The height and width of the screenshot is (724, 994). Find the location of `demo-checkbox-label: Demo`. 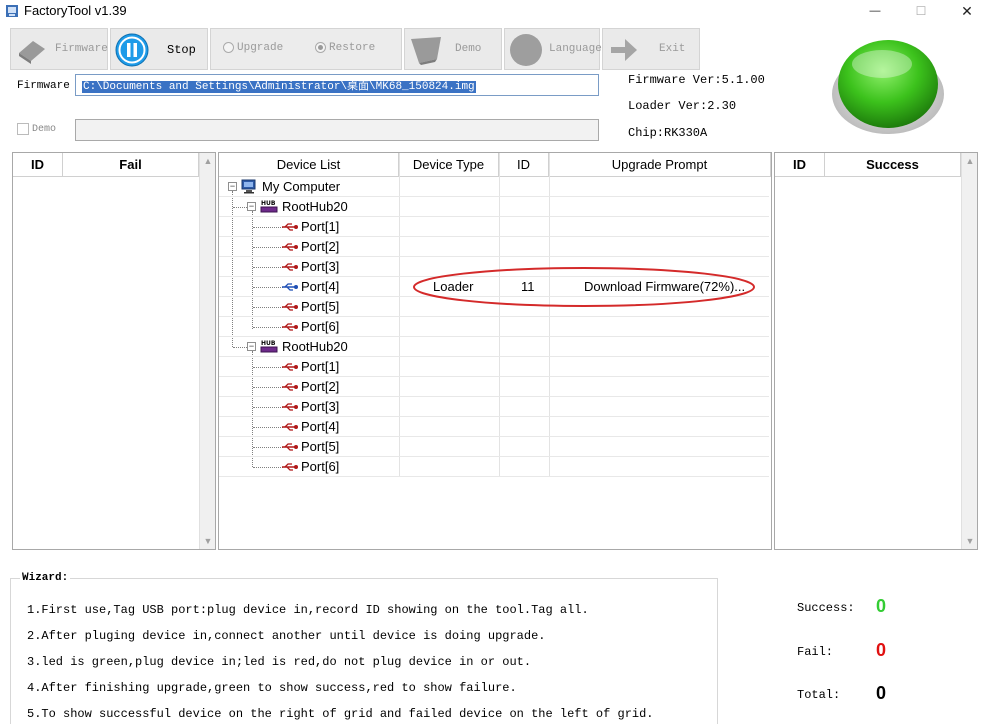

demo-checkbox-label: Demo is located at coordinates (44, 129).